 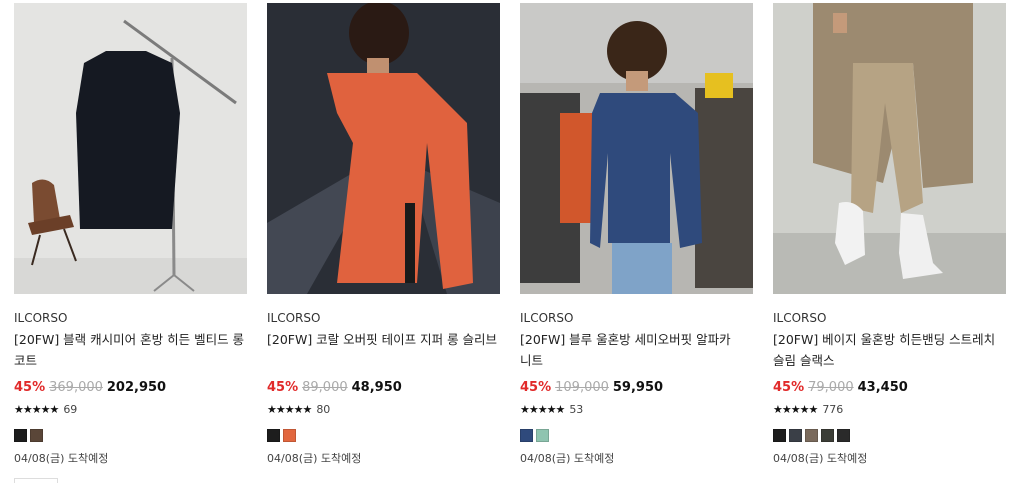 I want to click on price-row: 45% 109,000 59,950, so click(x=636, y=388).